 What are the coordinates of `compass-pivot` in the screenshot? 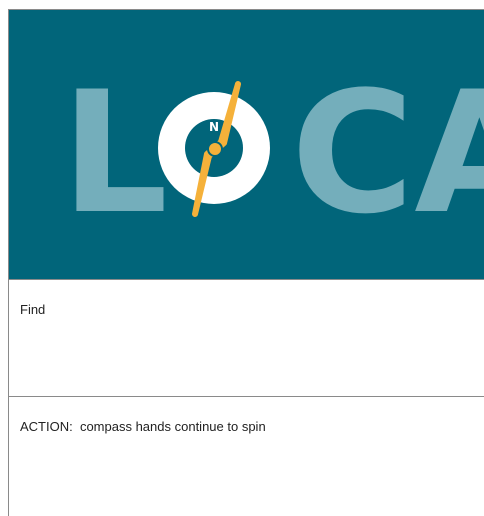 It's located at (215, 149).